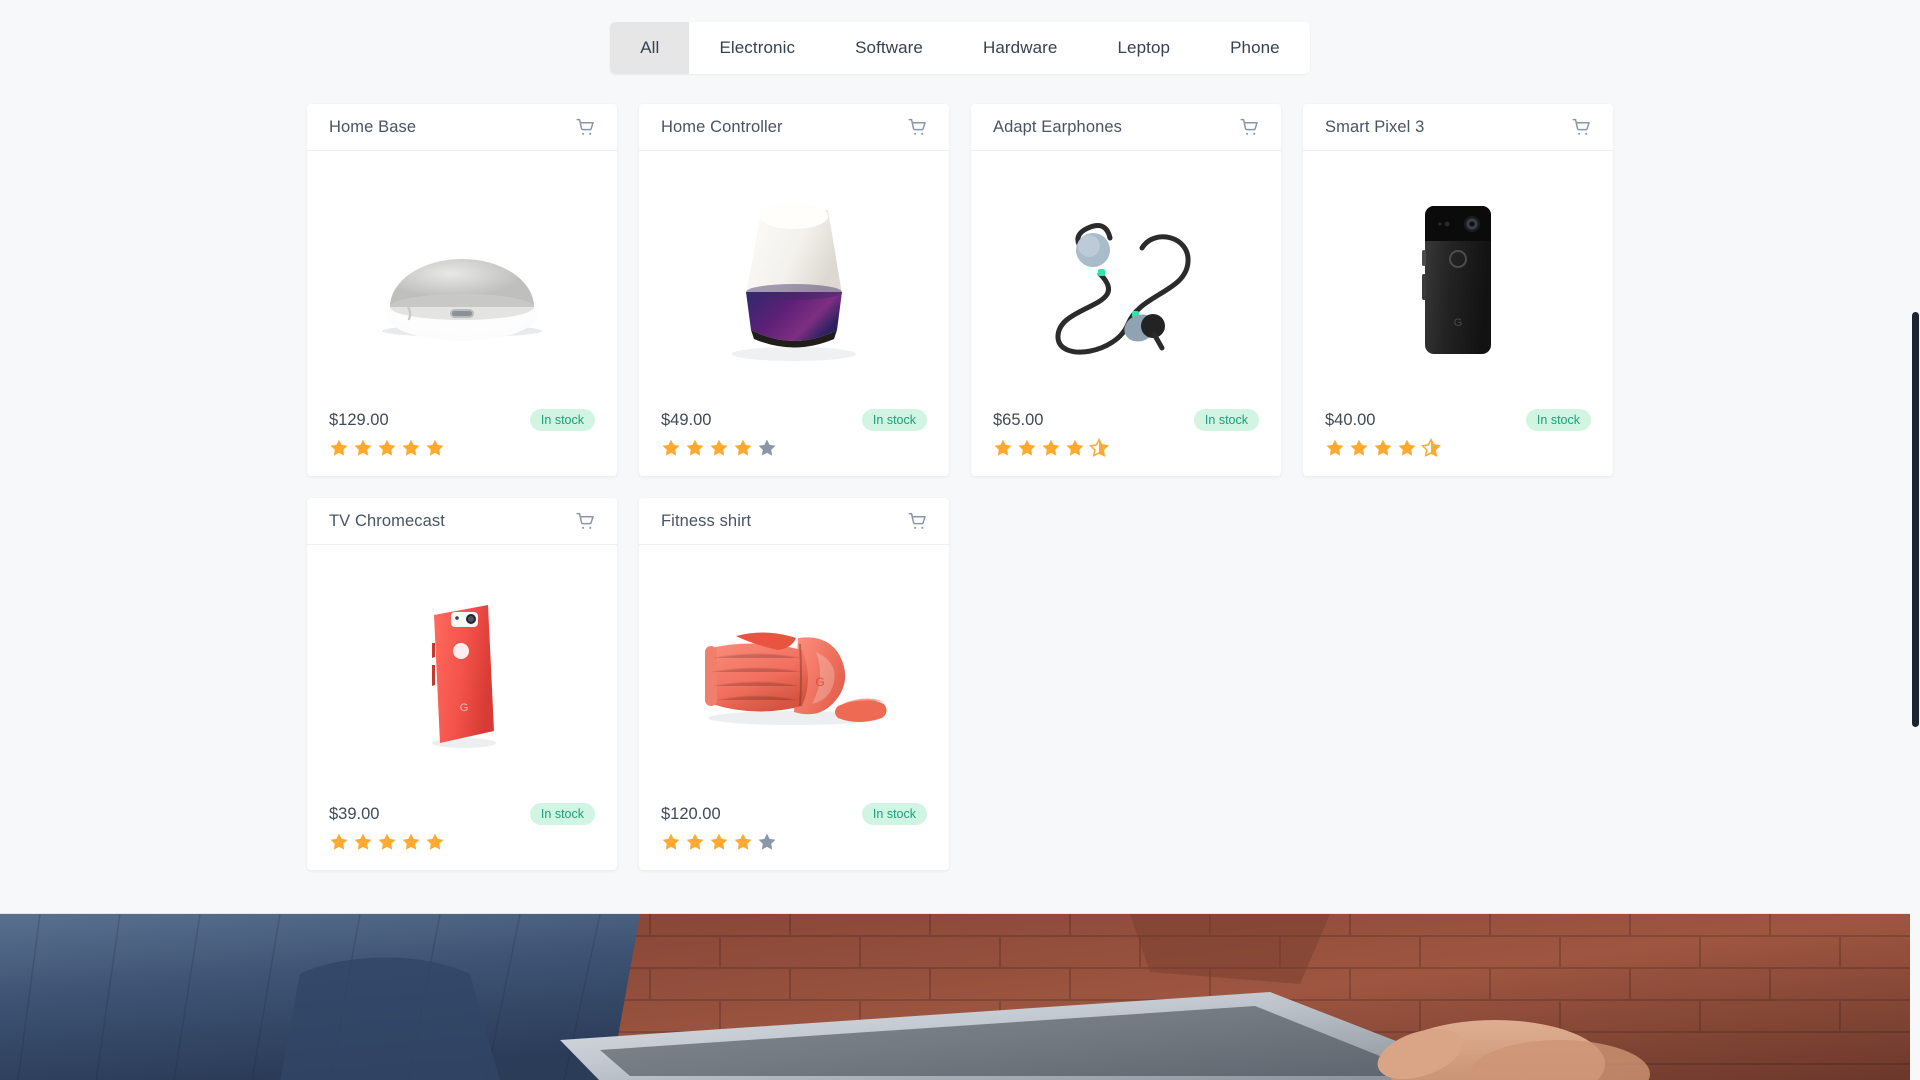 This screenshot has width=1920, height=1080. I want to click on tab-electronic: Electronic, so click(757, 48).